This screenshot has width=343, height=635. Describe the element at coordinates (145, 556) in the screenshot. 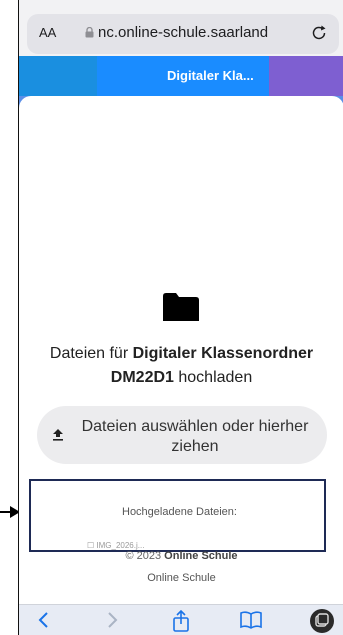

I see `footer-copyright-text: © 2023` at that location.